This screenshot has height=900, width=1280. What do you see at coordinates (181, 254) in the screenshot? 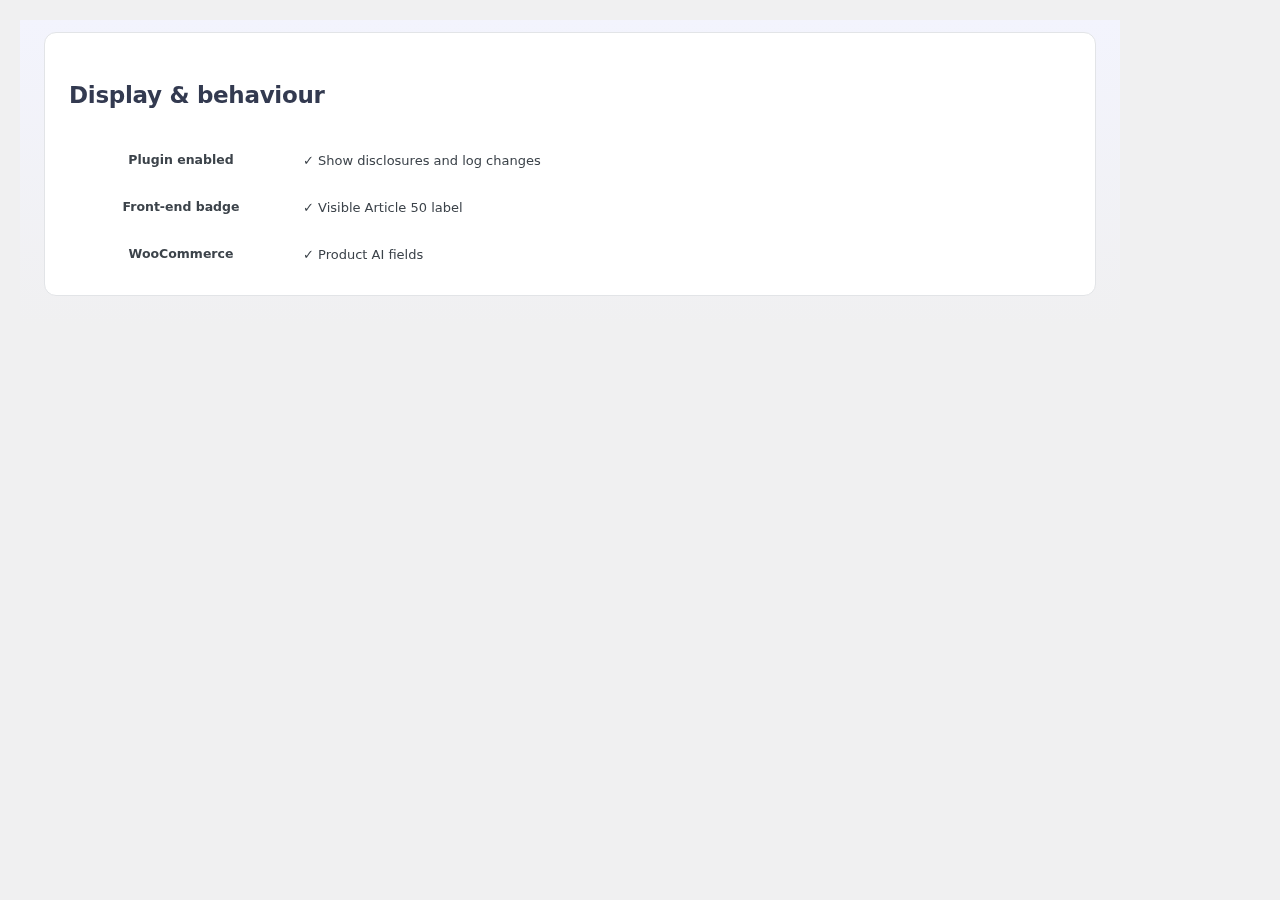
I see `setting-label: WooCommerce` at bounding box center [181, 254].